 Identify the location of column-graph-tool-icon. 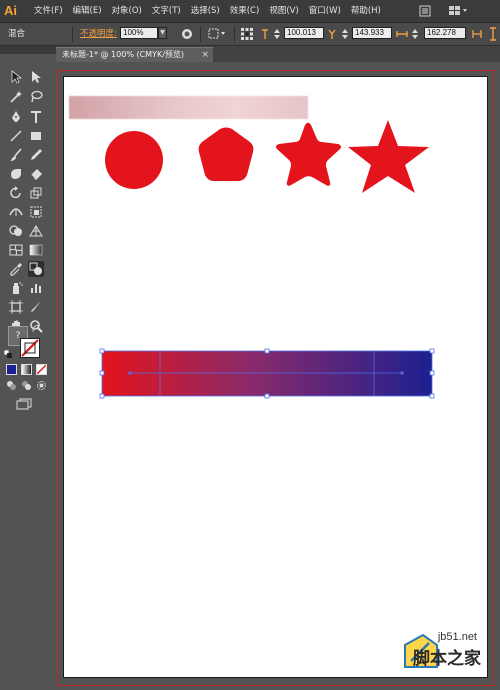
(36, 288).